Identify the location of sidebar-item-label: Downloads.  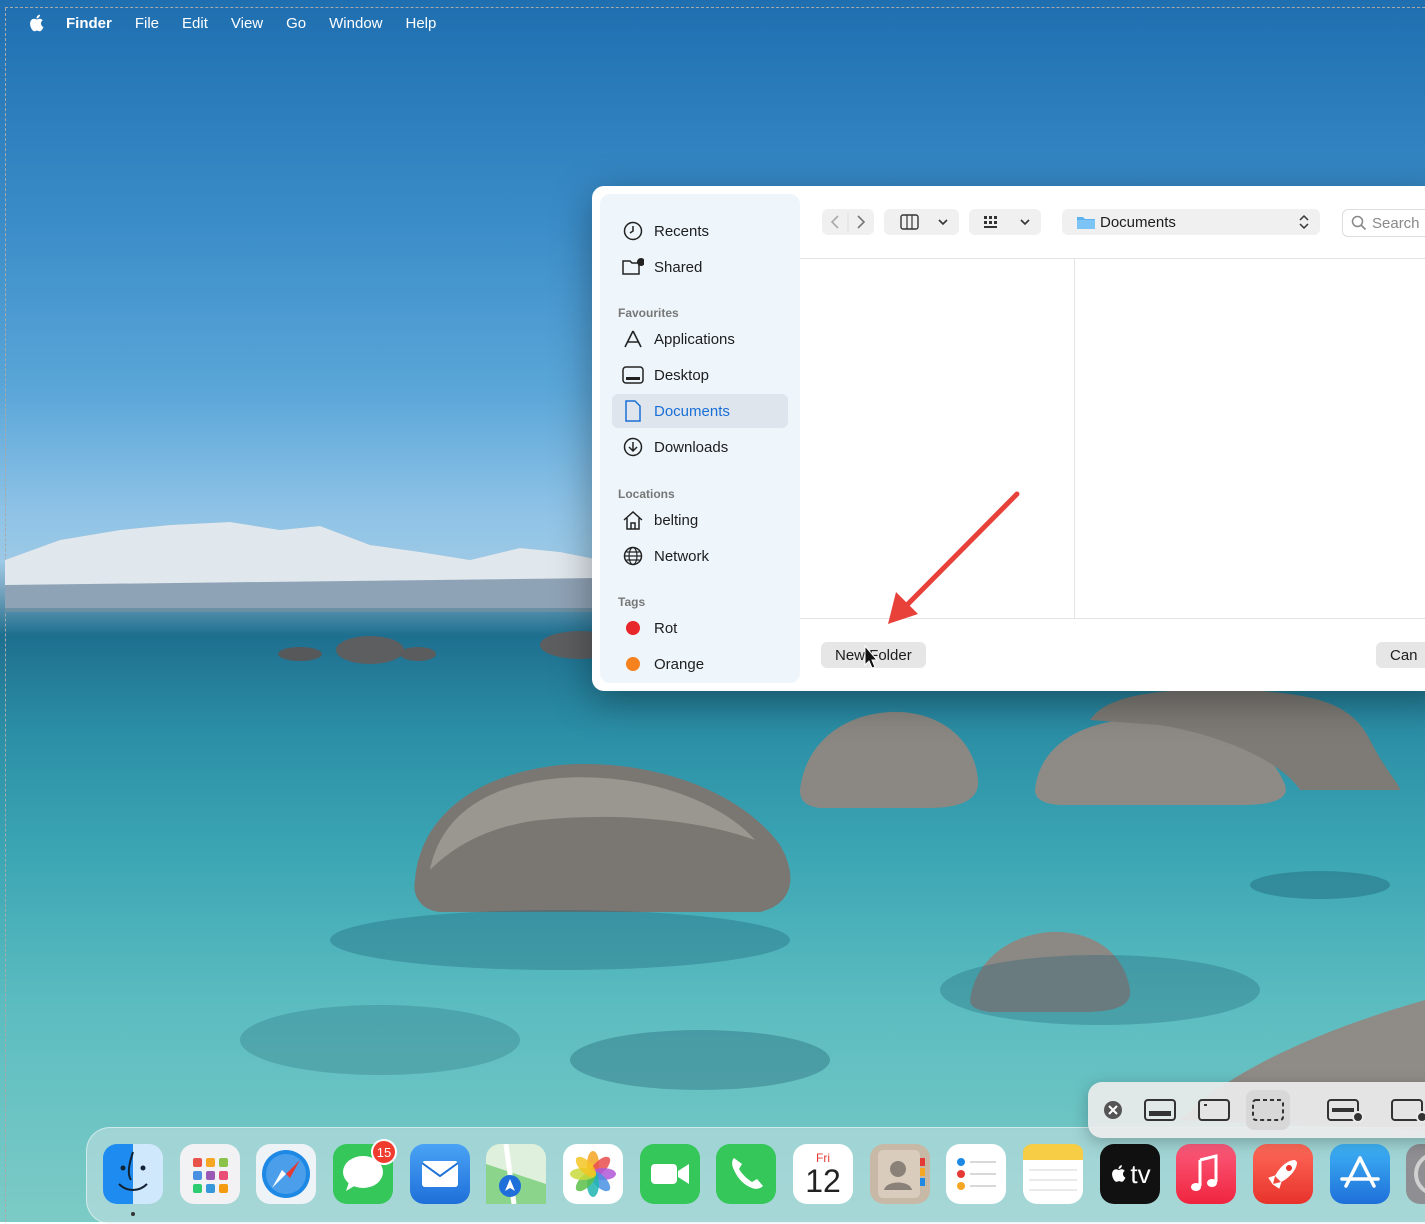
(691, 447).